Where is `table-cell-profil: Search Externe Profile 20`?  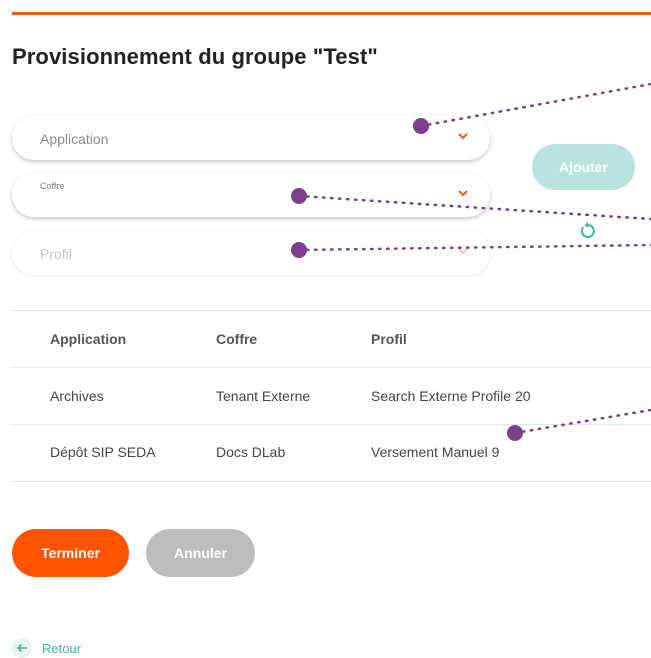
table-cell-profil: Search Externe Profile 20 is located at coordinates (451, 396).